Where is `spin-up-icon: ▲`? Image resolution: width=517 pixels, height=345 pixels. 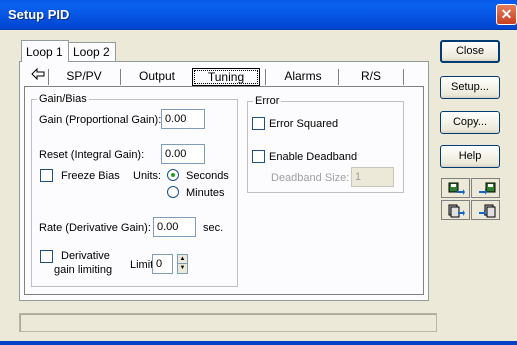 spin-up-icon: ▲ is located at coordinates (182, 259).